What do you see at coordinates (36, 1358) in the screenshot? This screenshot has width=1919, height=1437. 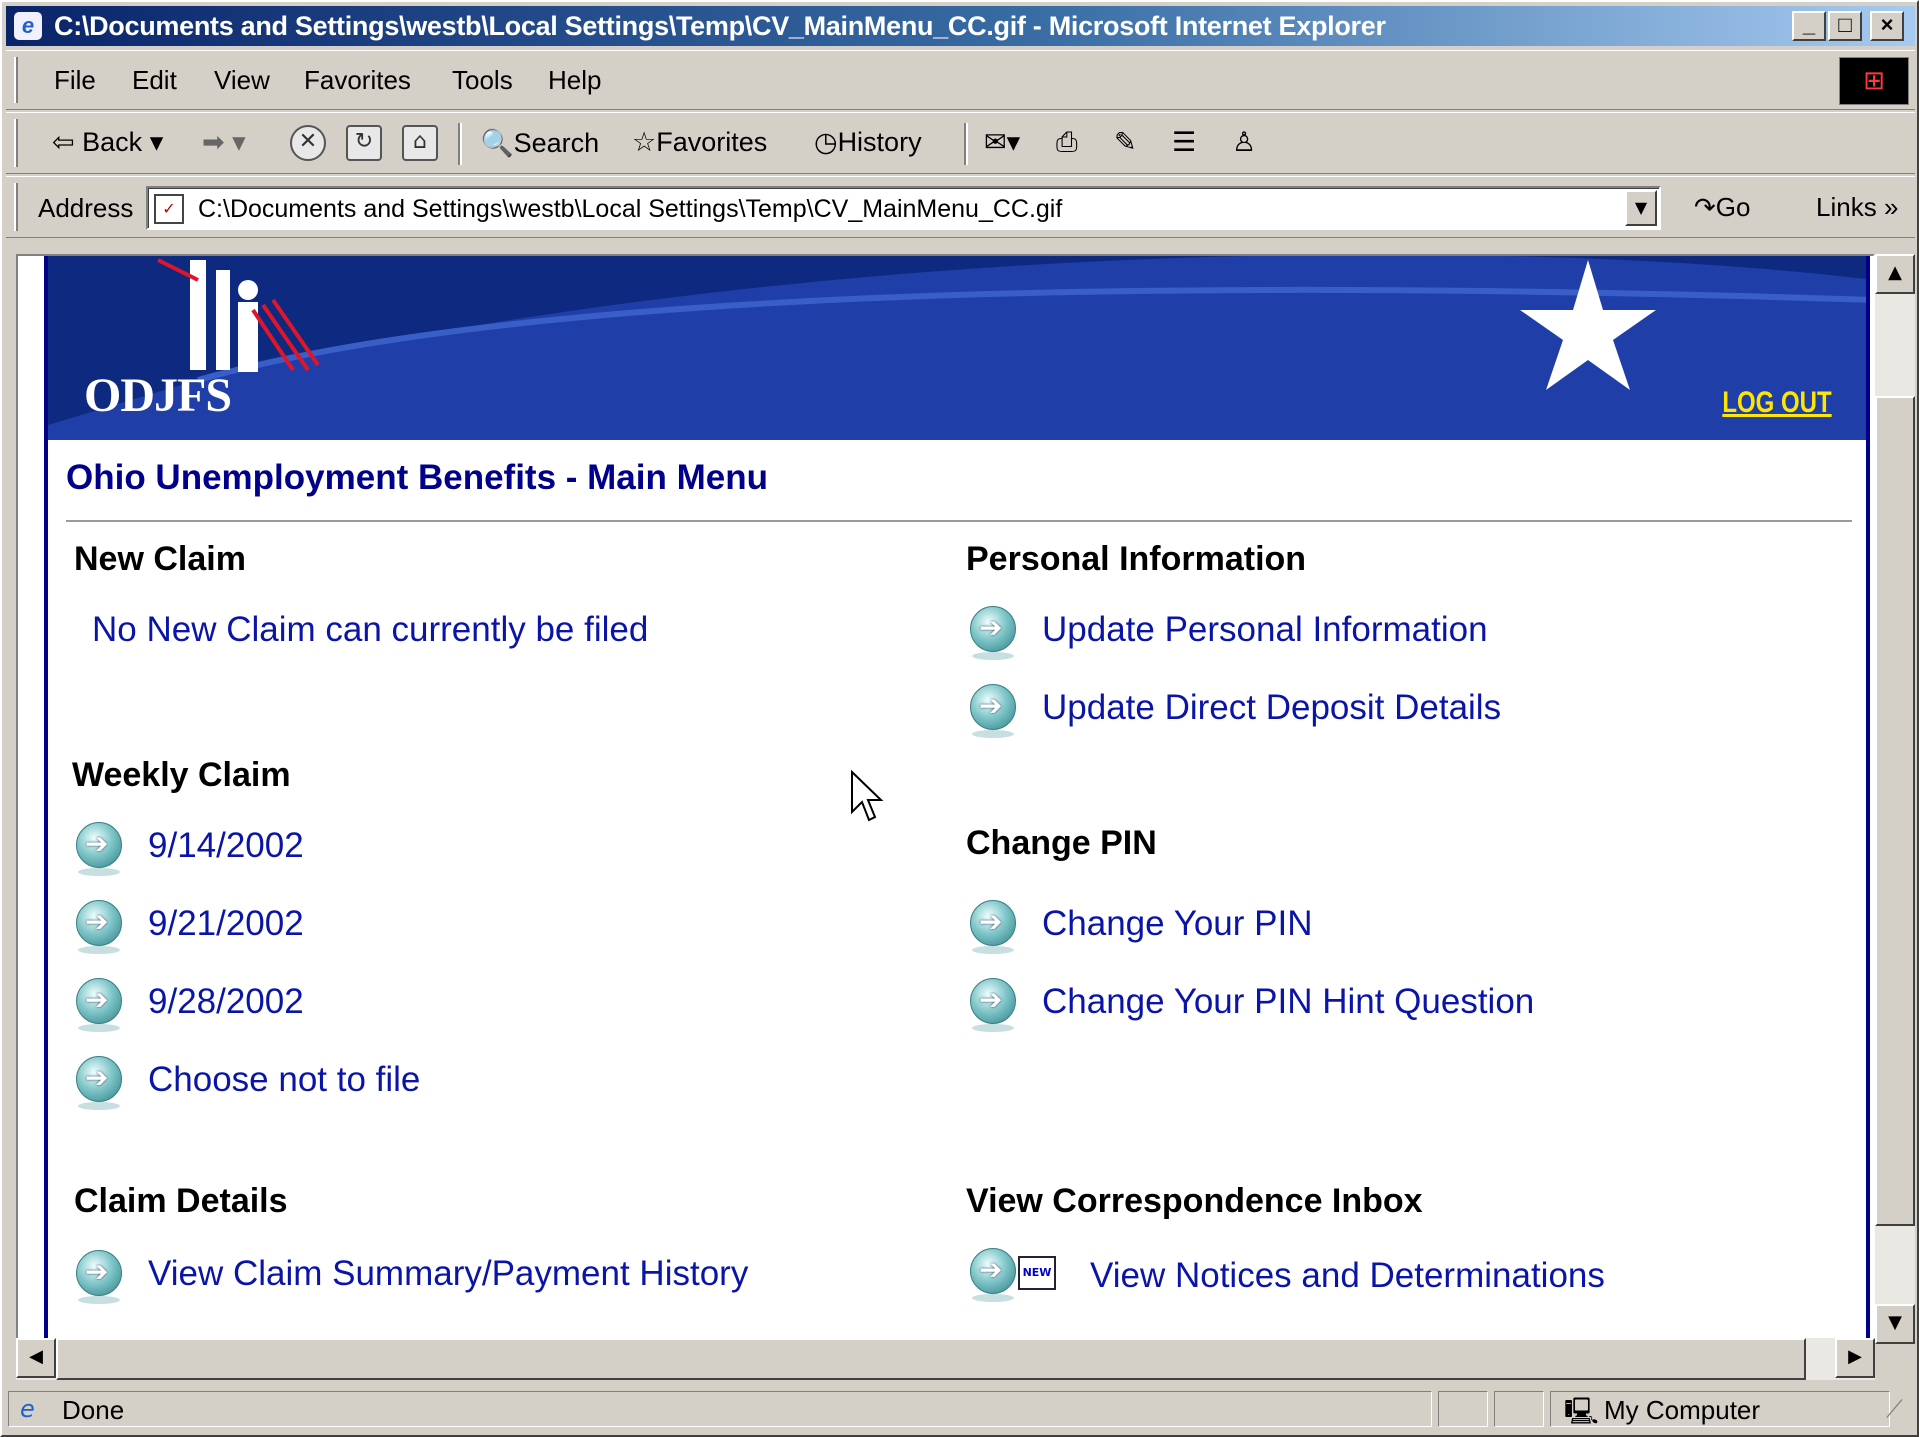 I see `scroll-left-icon: ◀` at bounding box center [36, 1358].